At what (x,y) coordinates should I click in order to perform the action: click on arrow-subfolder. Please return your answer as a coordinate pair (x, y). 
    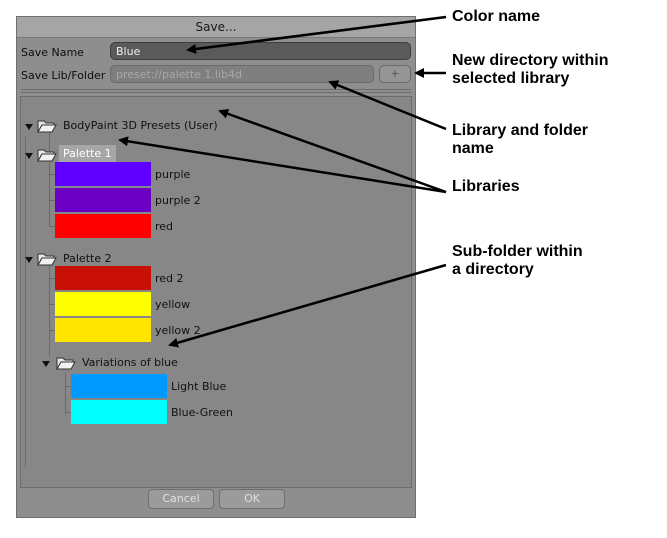
    Looking at the image, I should click on (307, 305).